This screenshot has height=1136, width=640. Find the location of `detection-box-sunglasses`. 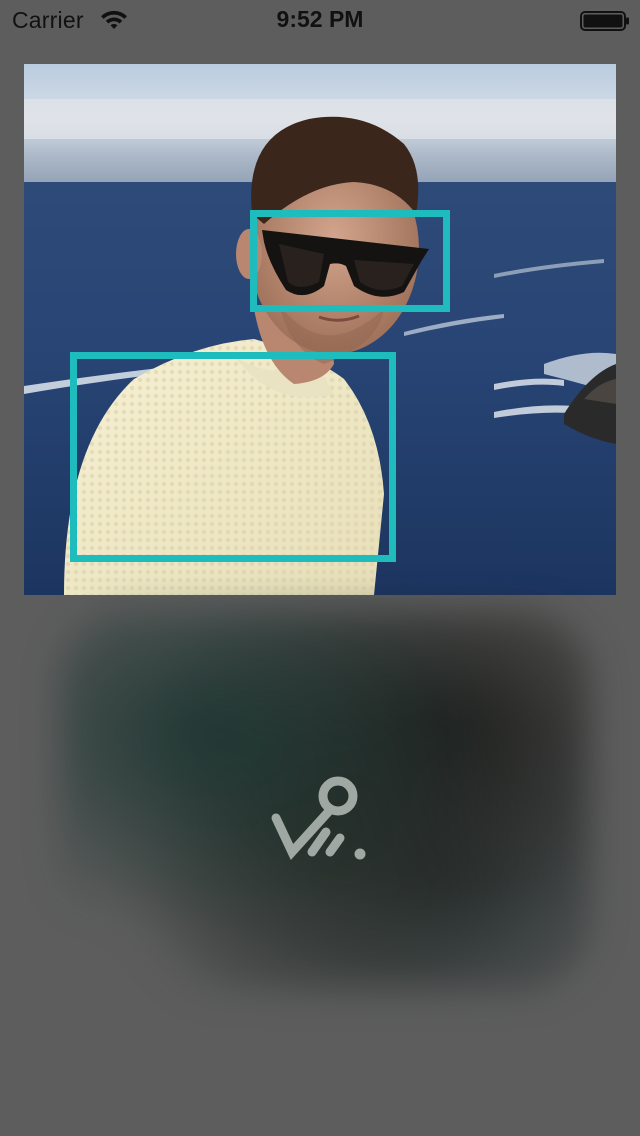

detection-box-sunglasses is located at coordinates (350, 261).